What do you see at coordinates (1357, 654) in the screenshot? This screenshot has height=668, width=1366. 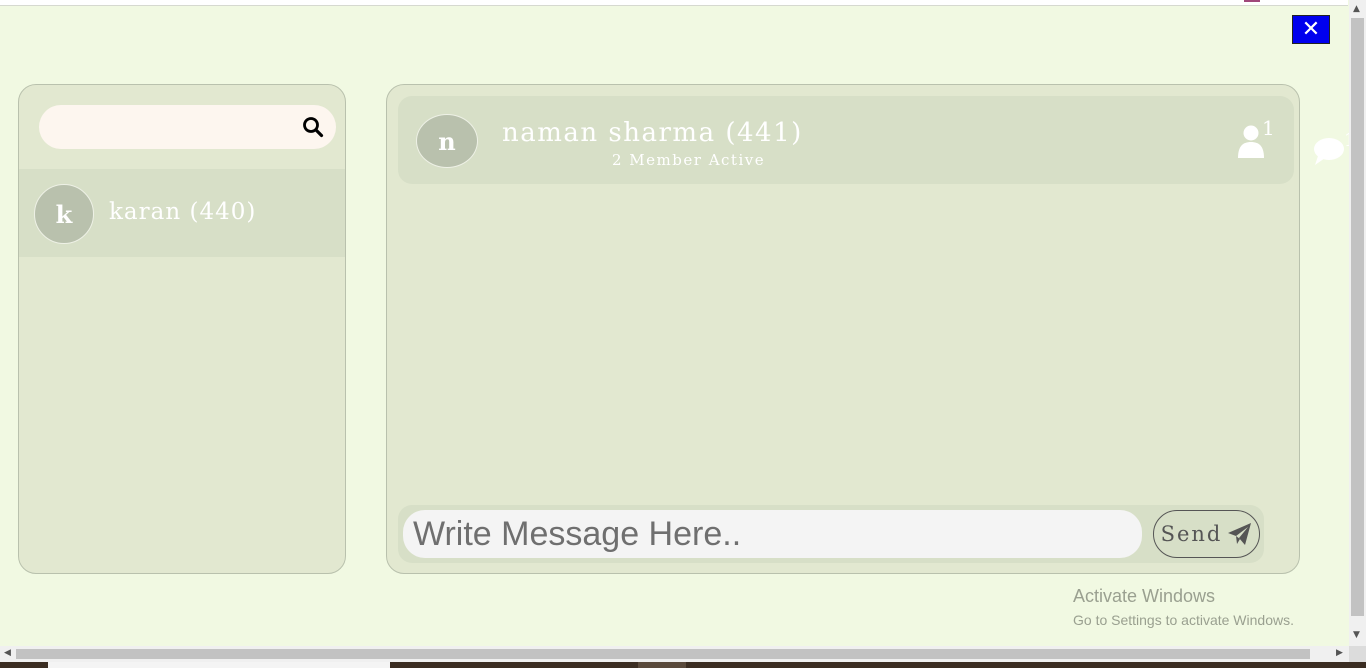 I see `scrollbar-corner` at bounding box center [1357, 654].